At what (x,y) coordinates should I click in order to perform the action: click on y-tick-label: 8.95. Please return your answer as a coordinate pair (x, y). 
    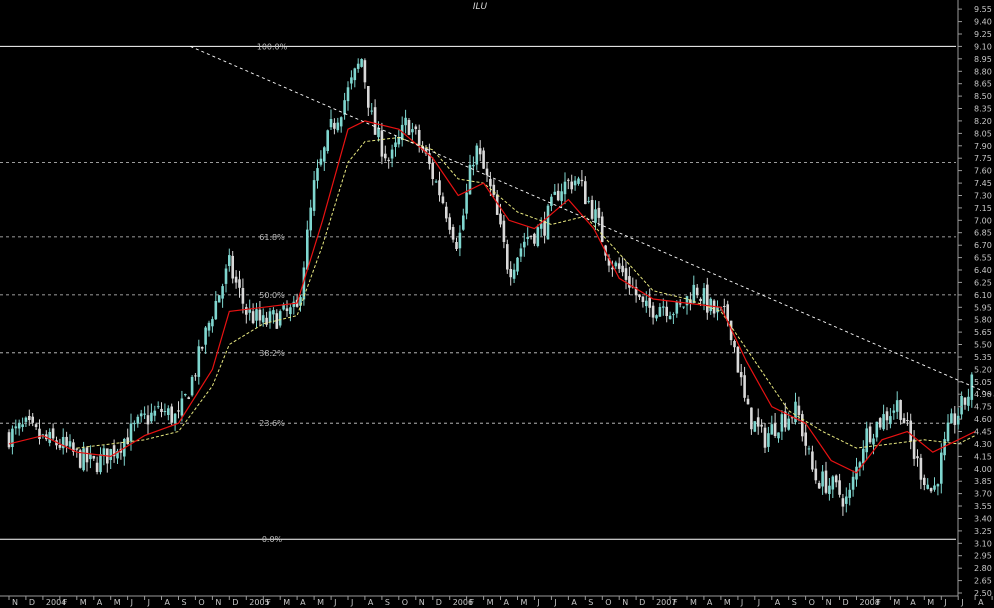
    Looking at the image, I should click on (983, 59).